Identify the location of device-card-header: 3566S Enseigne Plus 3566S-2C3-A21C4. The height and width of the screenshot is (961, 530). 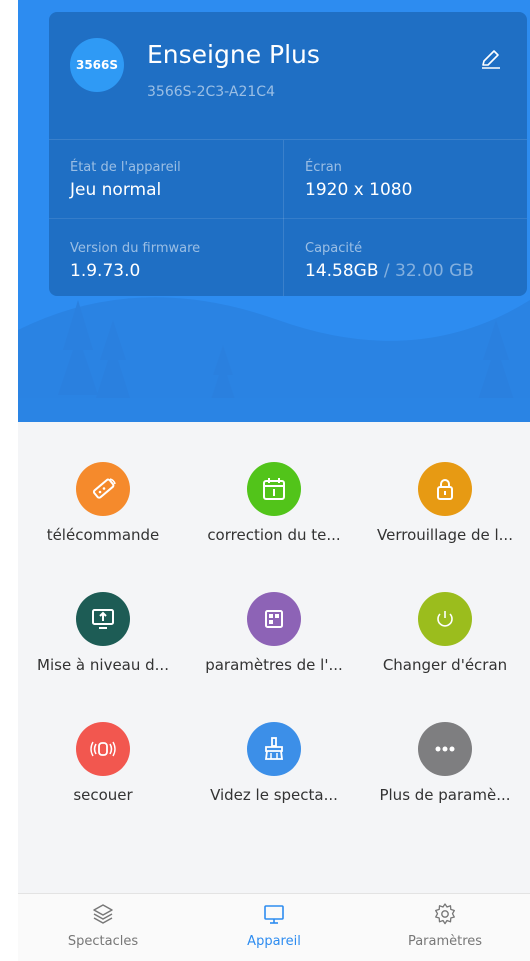
(288, 76).